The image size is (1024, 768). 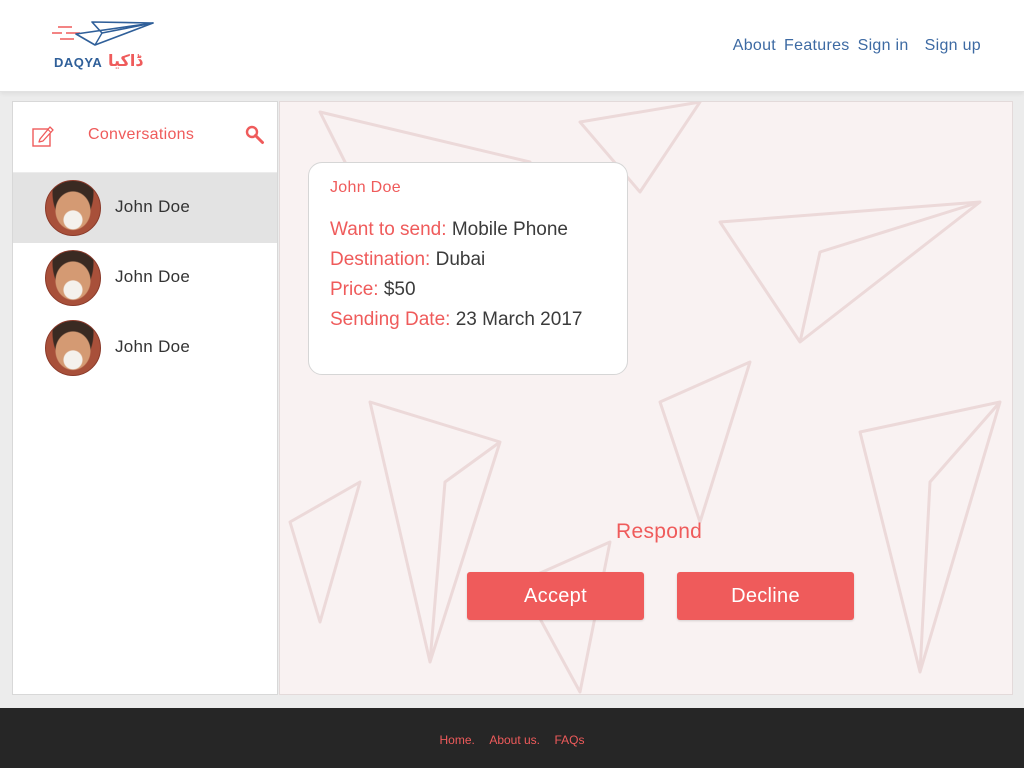 What do you see at coordinates (380, 259) in the screenshot?
I see `field-label: Destination:` at bounding box center [380, 259].